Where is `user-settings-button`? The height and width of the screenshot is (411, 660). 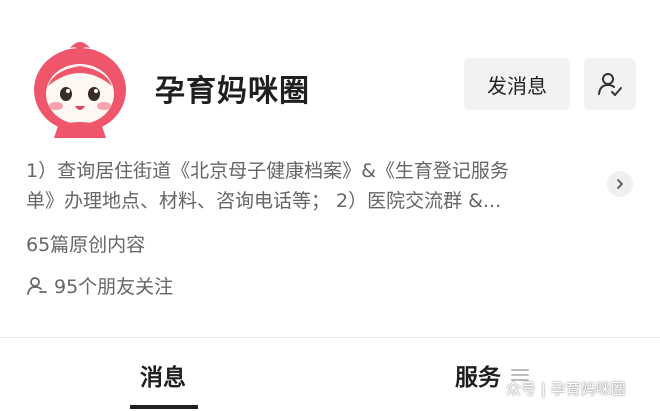 user-settings-button is located at coordinates (610, 84).